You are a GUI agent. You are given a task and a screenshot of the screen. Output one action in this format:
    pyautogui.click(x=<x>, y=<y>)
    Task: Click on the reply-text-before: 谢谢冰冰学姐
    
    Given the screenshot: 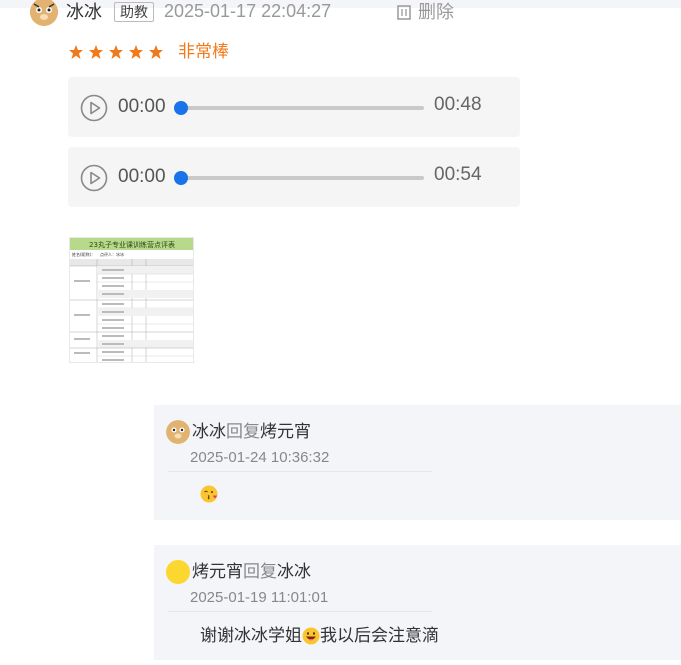 What is the action you would take?
    pyautogui.click(x=251, y=635)
    